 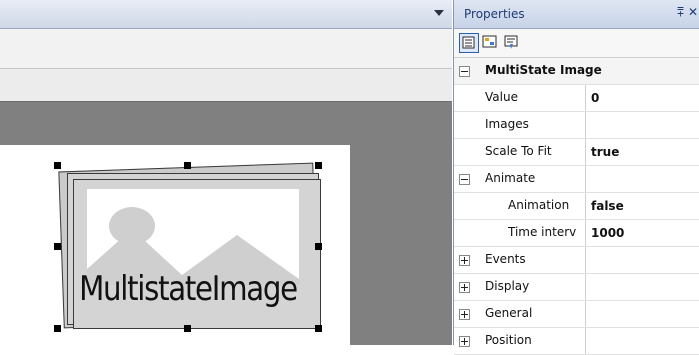 What do you see at coordinates (501, 97) in the screenshot?
I see `property-name: Value` at bounding box center [501, 97].